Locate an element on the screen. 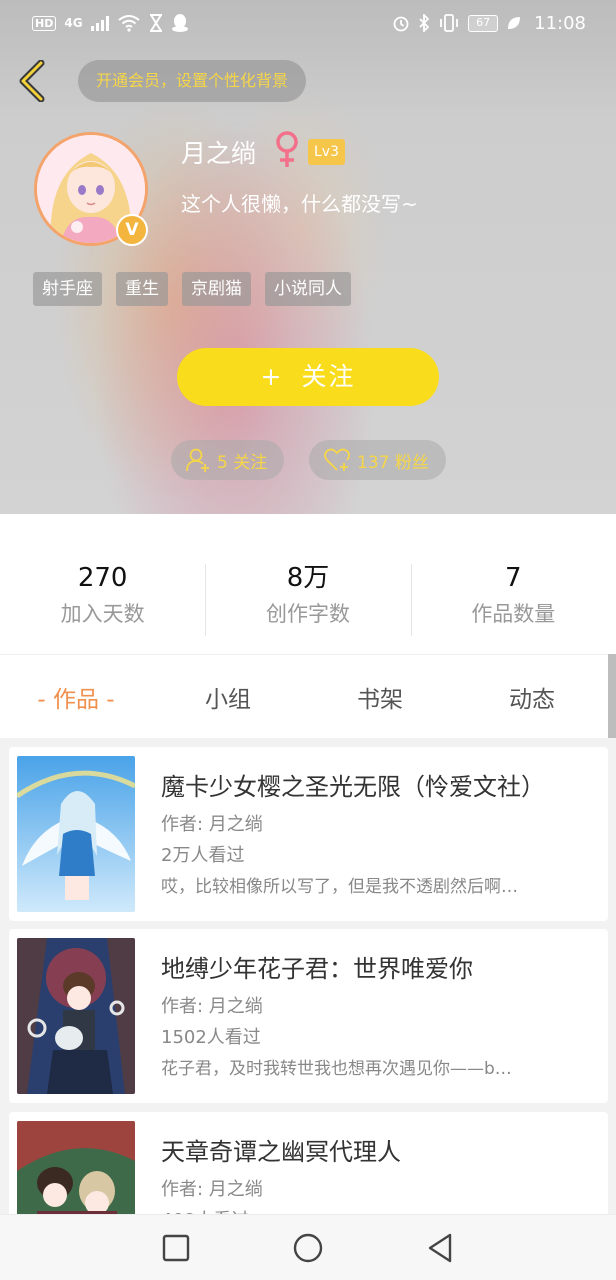 This screenshot has height=1280, width=616. stat-works-count: 7 作品数量 is located at coordinates (513, 608).